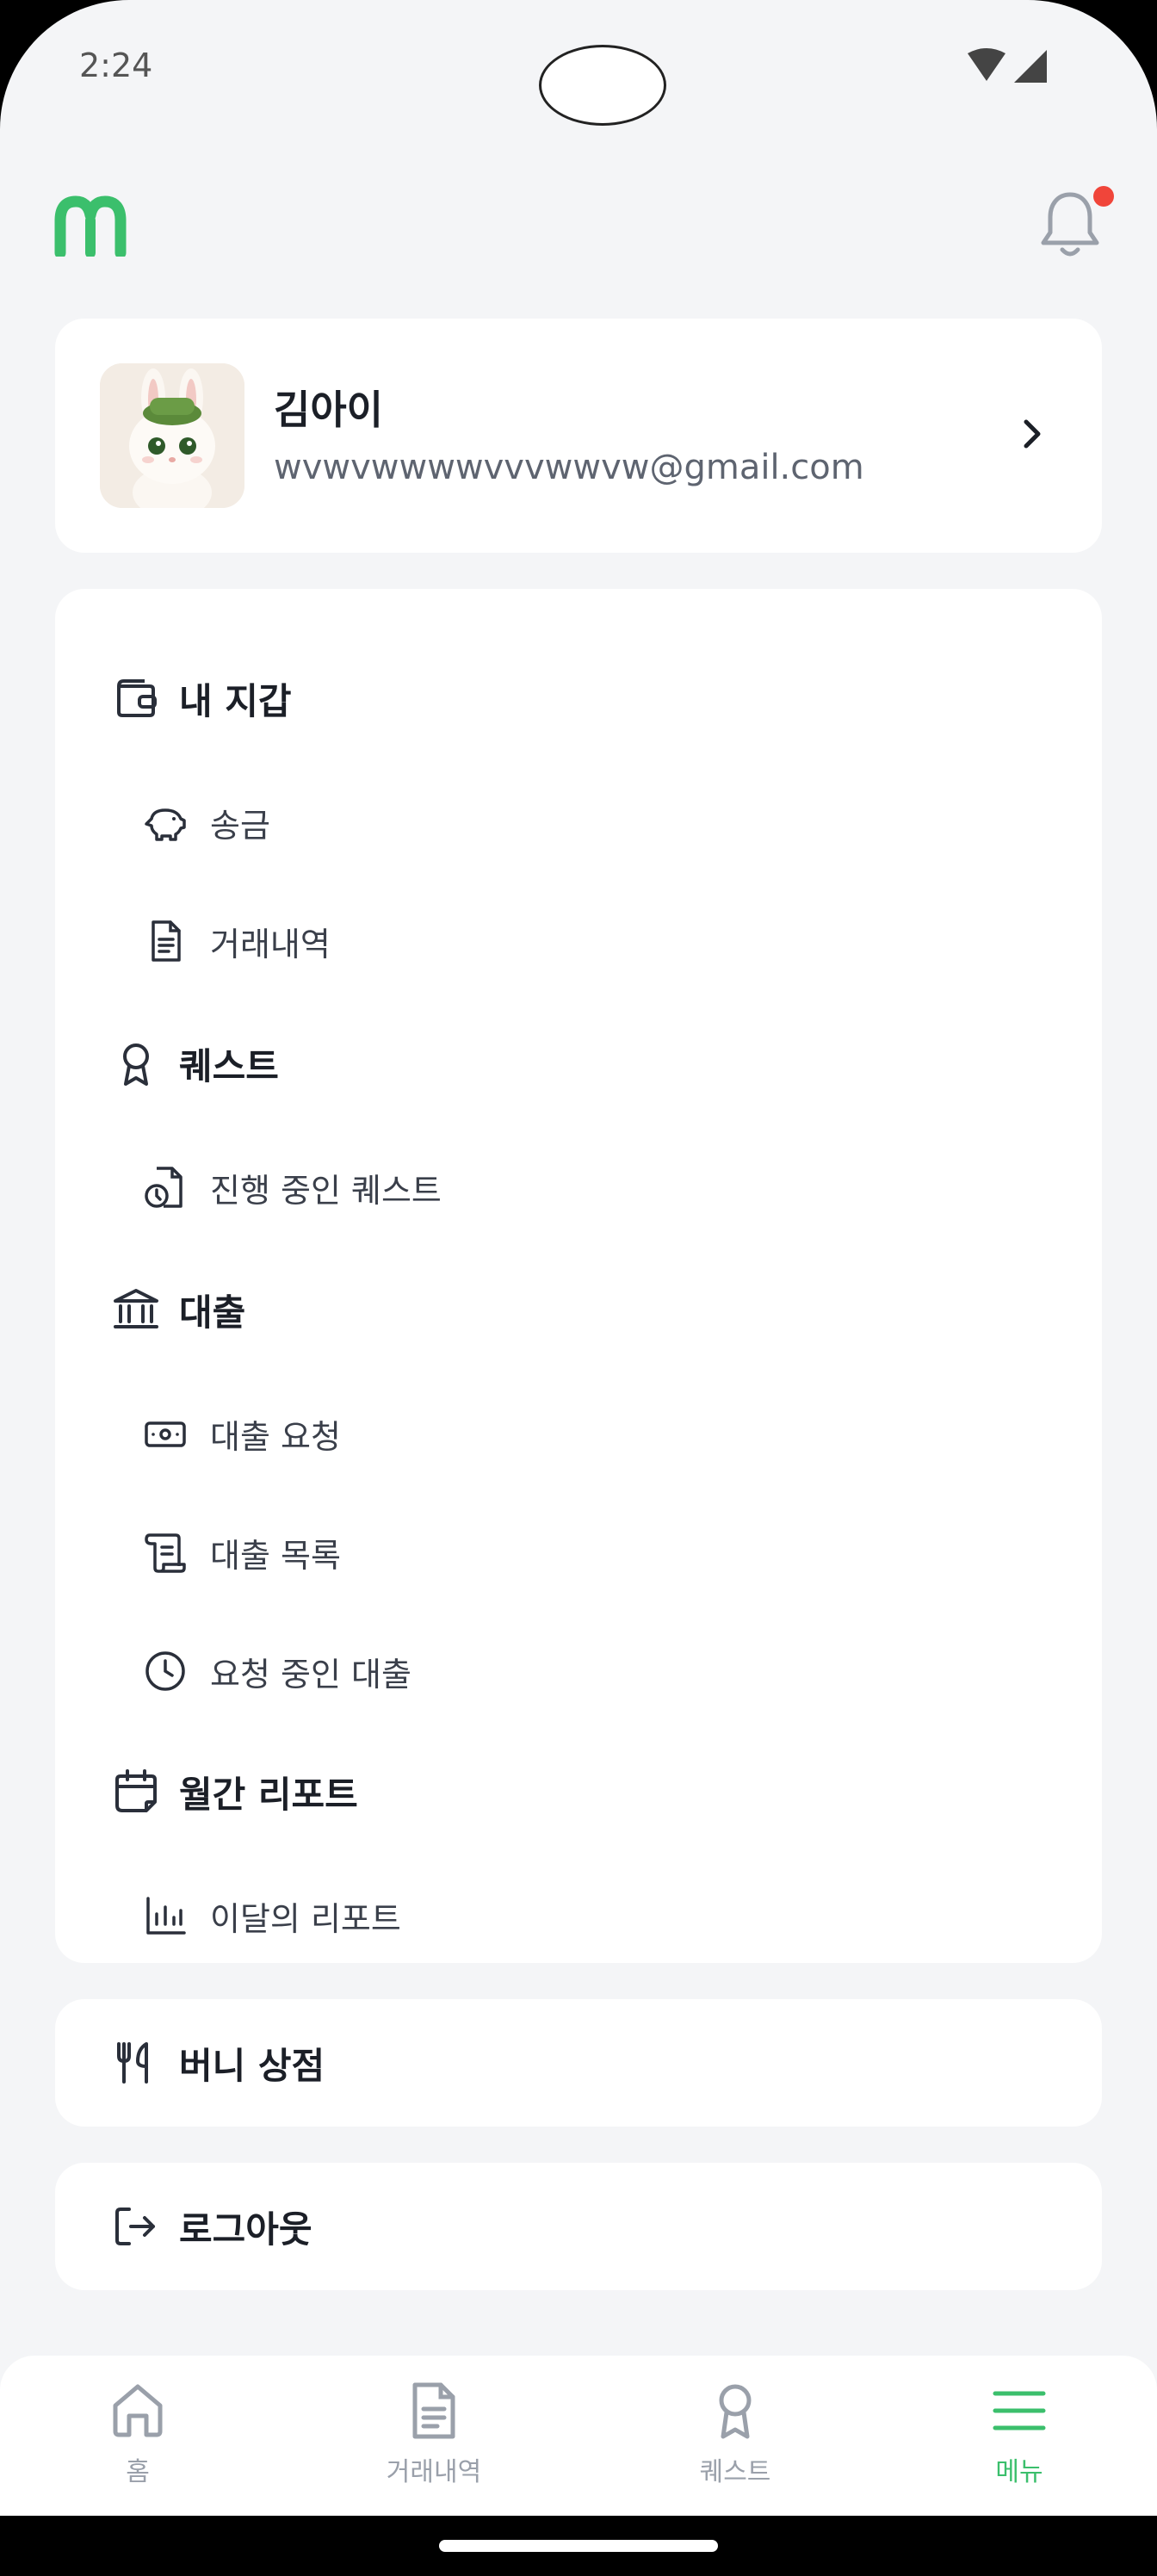 The width and height of the screenshot is (1157, 2576). Describe the element at coordinates (276, 1555) in the screenshot. I see `menu-item-loan-list-label: 대출 목록` at that location.